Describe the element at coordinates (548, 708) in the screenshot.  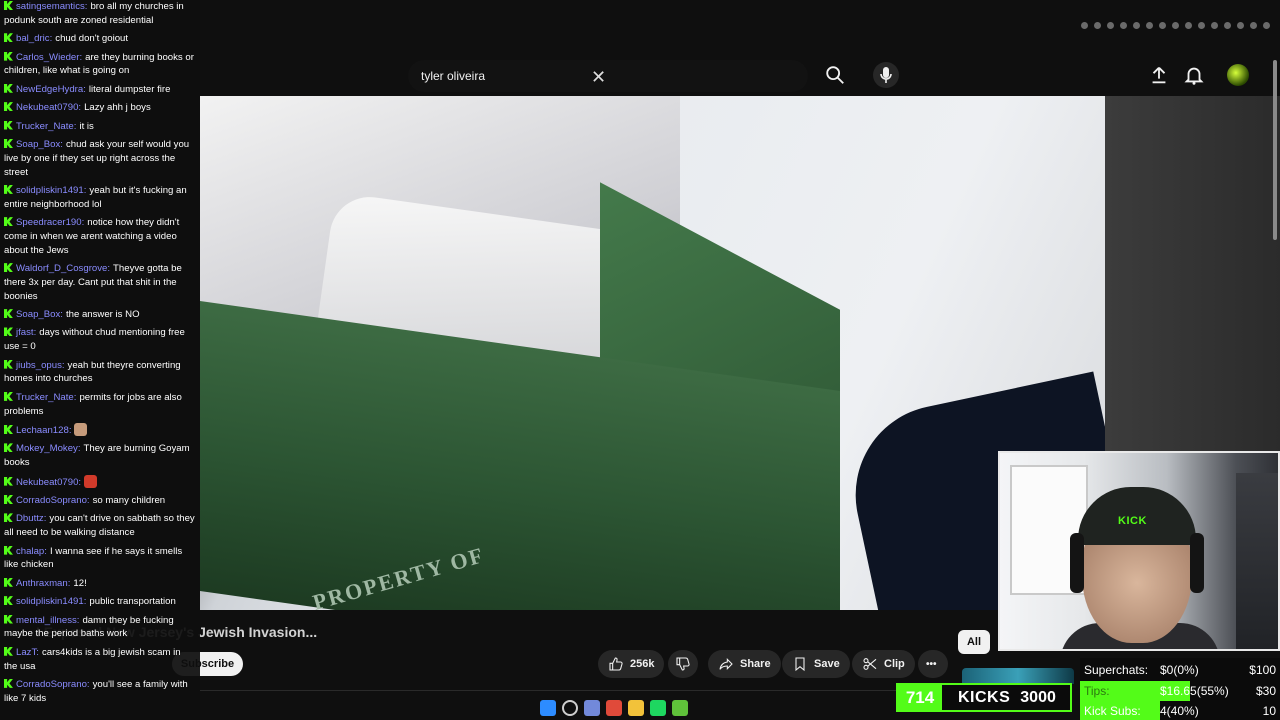
I see `windows-start-icon` at that location.